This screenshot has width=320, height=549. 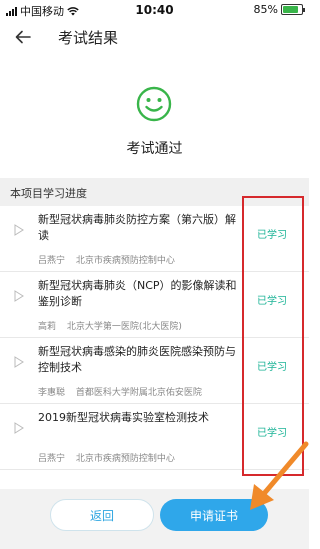 I want to click on back-button: 返回, so click(x=102, y=515).